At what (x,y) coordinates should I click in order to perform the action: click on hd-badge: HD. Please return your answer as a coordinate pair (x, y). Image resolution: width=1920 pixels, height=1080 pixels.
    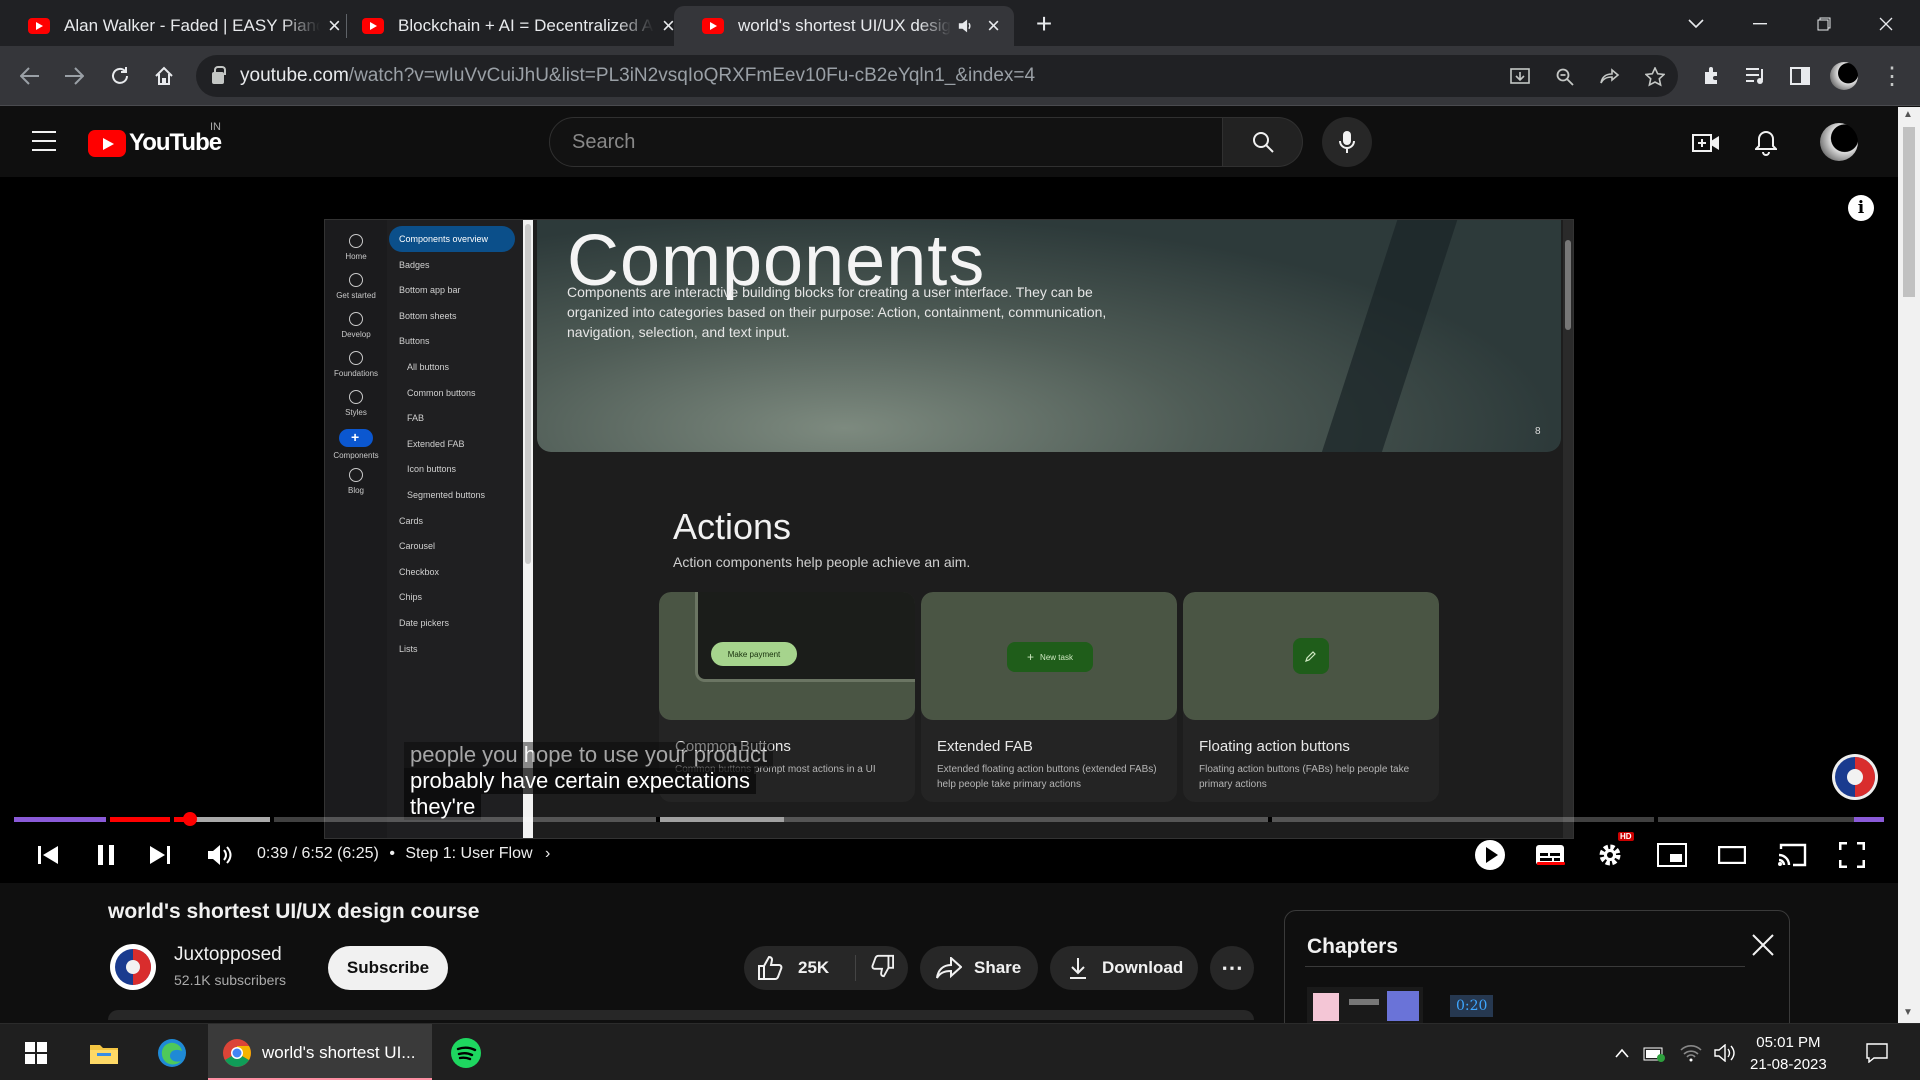
    Looking at the image, I should click on (1626, 836).